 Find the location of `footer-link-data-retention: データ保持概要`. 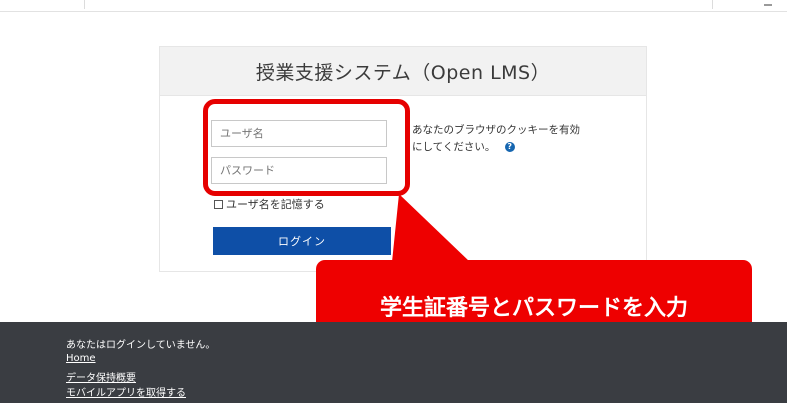

footer-link-data-retention: データ保持概要 is located at coordinates (101, 376).